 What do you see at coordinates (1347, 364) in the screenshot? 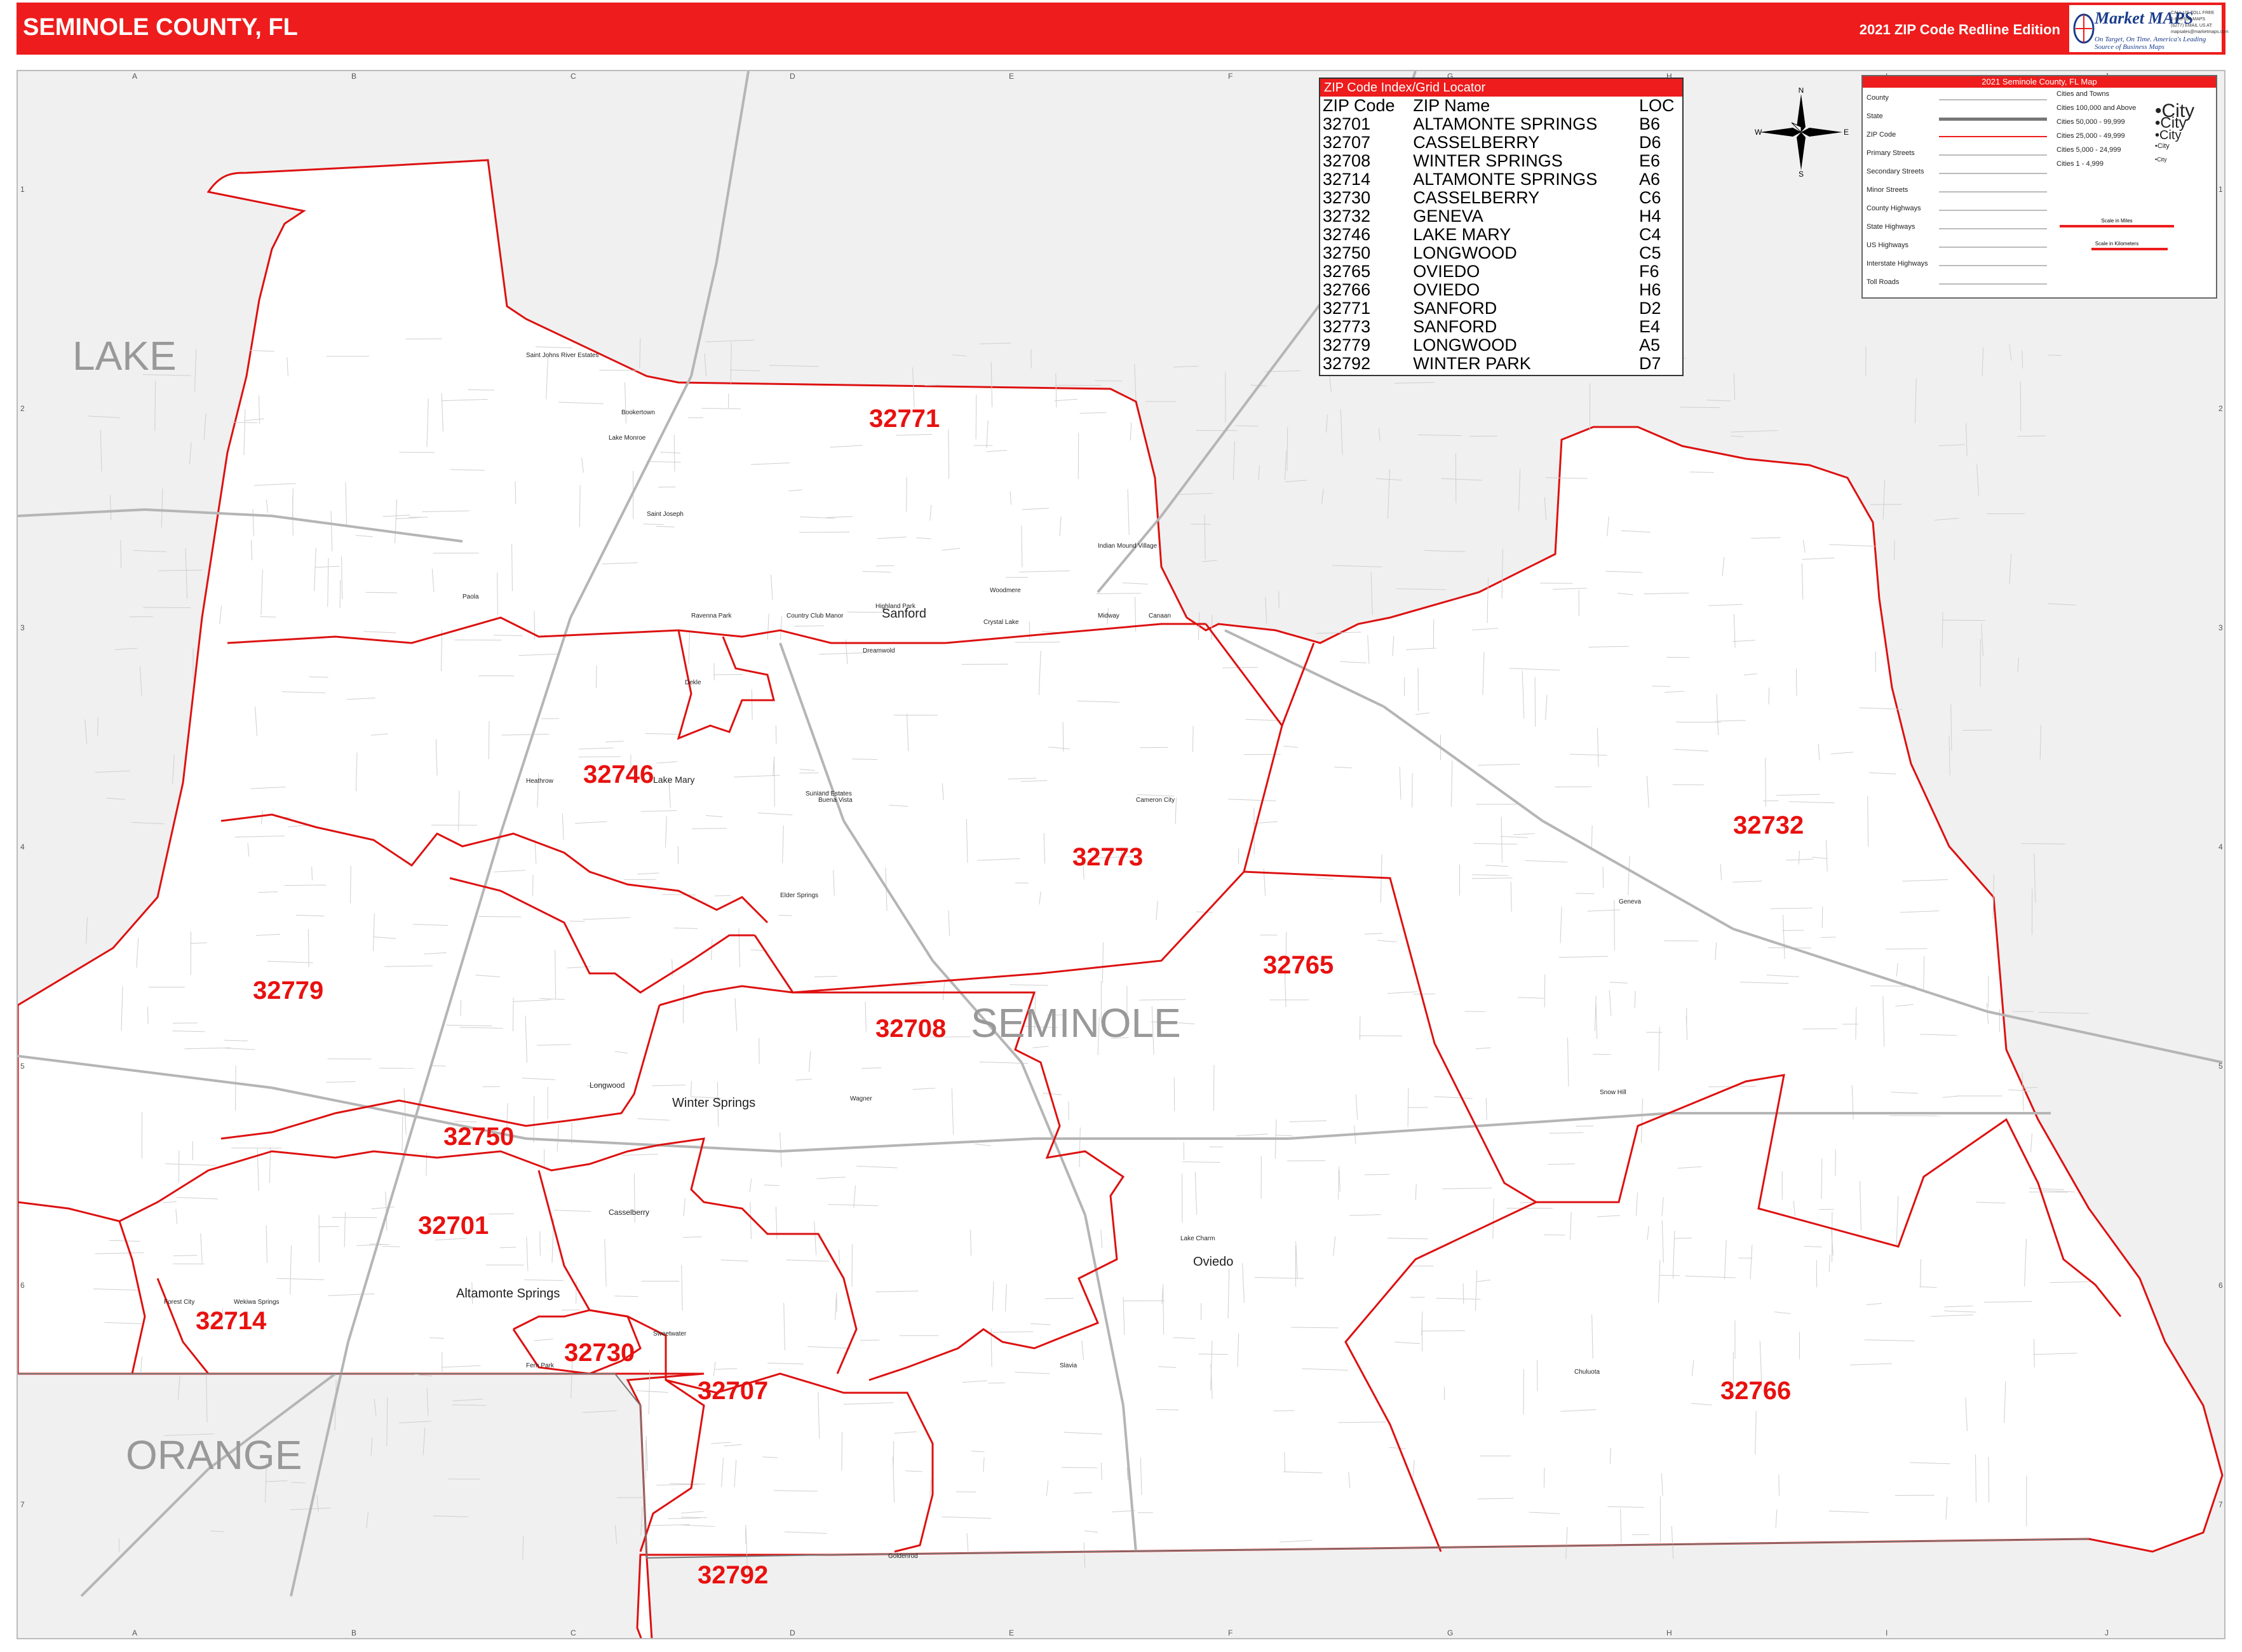
I see `zip-index-code: 32792` at bounding box center [1347, 364].